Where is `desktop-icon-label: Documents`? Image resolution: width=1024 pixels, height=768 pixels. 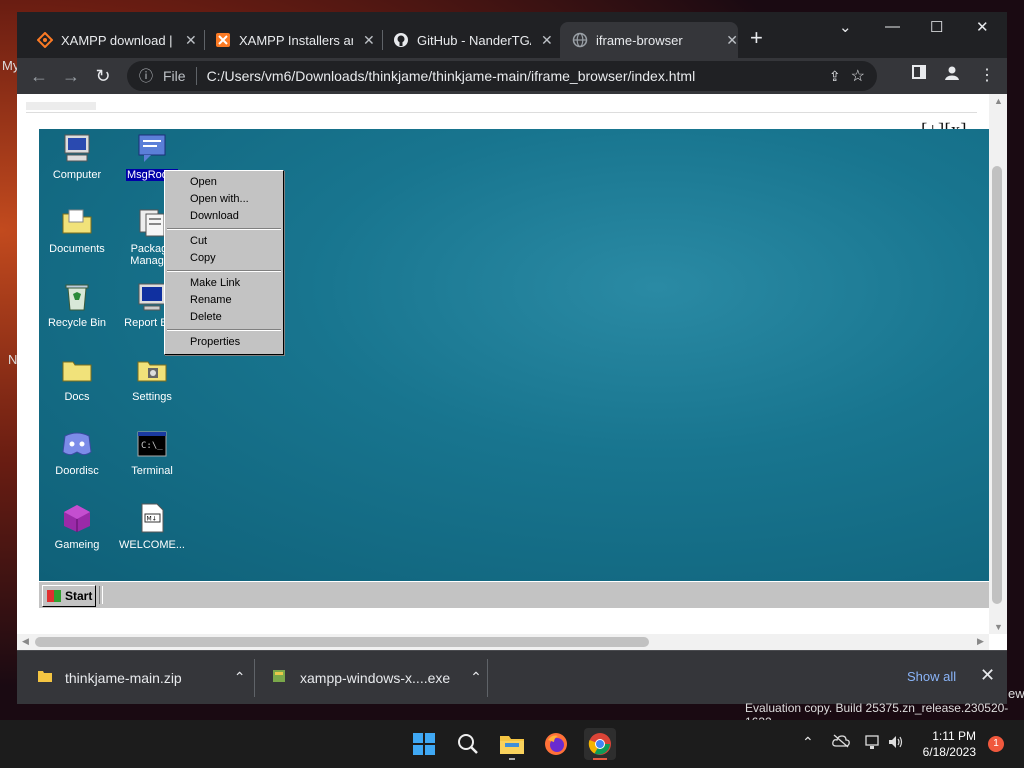
desktop-icon-label: Documents is located at coordinates (77, 249).